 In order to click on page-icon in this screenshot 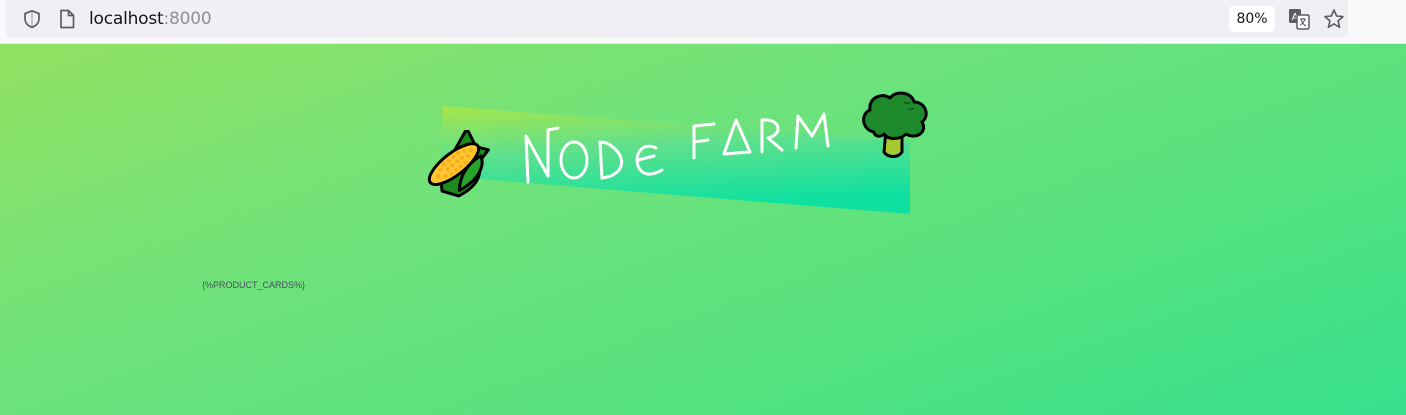, I will do `click(67, 19)`.